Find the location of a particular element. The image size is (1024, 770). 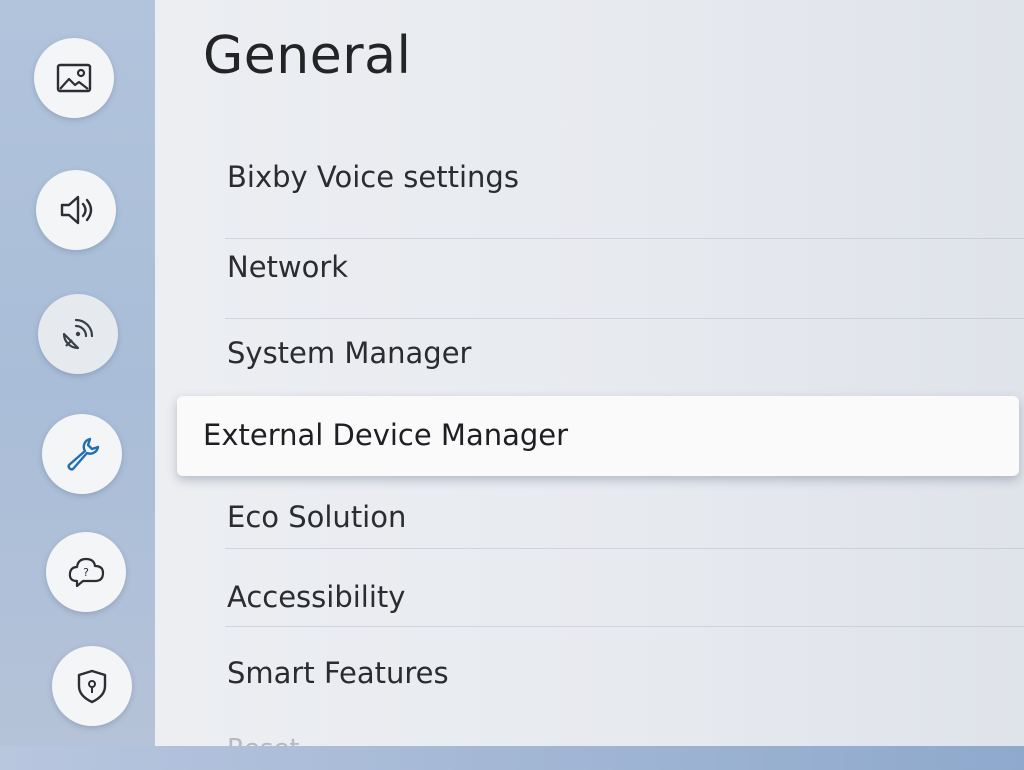

menu-item-smart-features: Smart Features is located at coordinates (338, 673).